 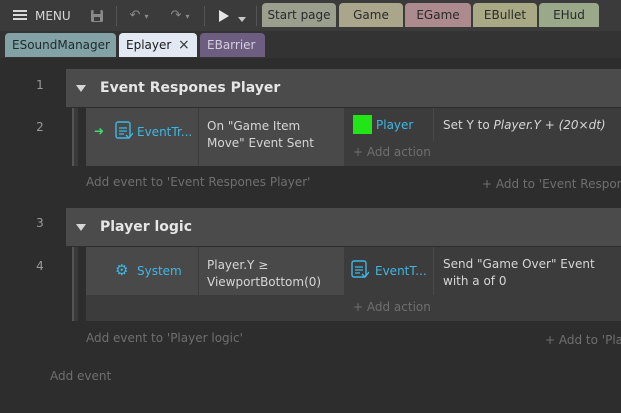 I want to click on add-to-group-link: + Add to 'Event Respon, so click(x=551, y=184).